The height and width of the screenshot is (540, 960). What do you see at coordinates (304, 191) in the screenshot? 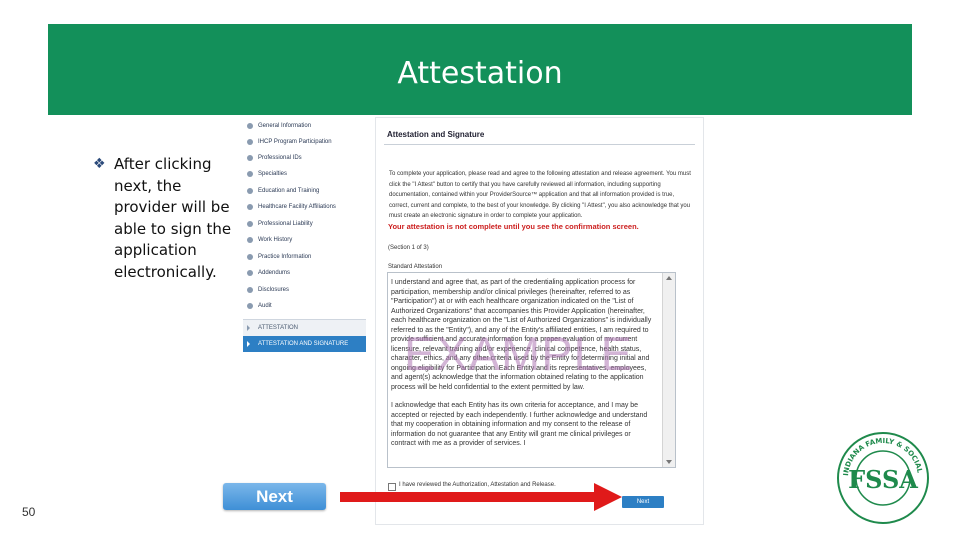
I see `sidebar-item-education-and-training: Education and Training` at bounding box center [304, 191].